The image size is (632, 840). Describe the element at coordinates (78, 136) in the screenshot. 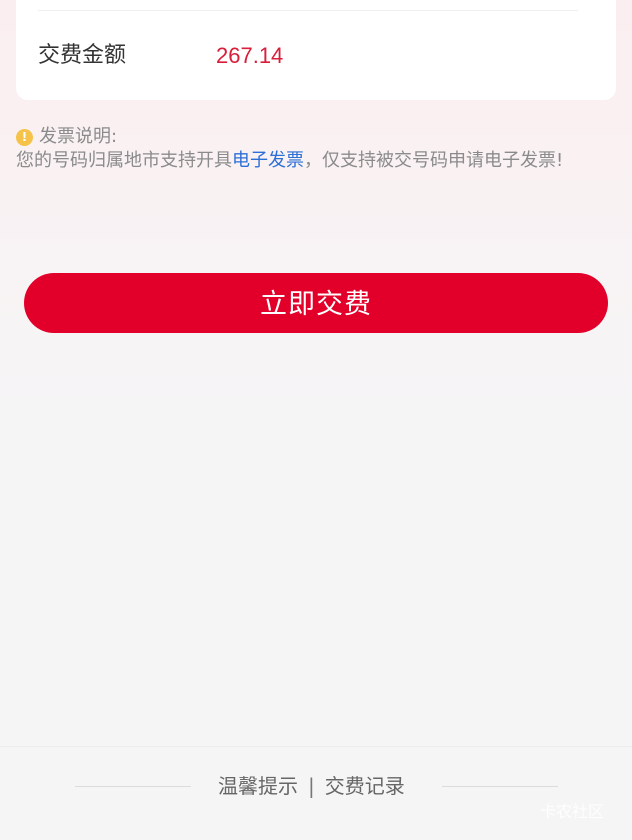

I see `notice-title: 发票说明:` at that location.